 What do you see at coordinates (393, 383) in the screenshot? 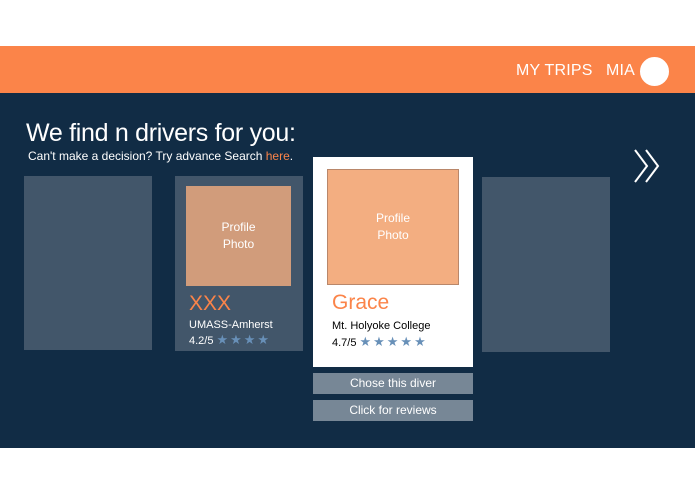
I see `choose-driver-button: Chose this diver` at bounding box center [393, 383].